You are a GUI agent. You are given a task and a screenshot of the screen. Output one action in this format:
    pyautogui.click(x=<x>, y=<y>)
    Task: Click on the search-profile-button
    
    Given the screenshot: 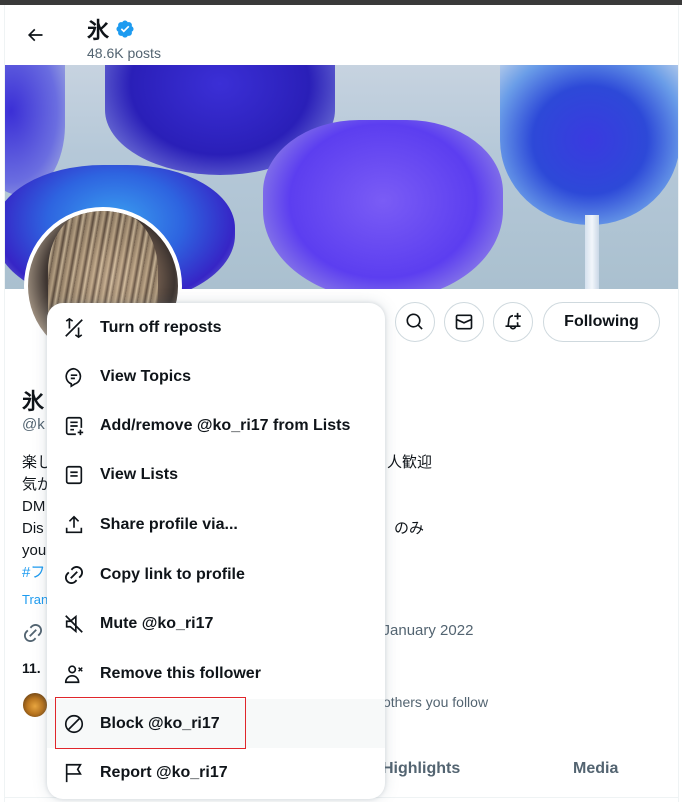 What is the action you would take?
    pyautogui.click(x=415, y=322)
    